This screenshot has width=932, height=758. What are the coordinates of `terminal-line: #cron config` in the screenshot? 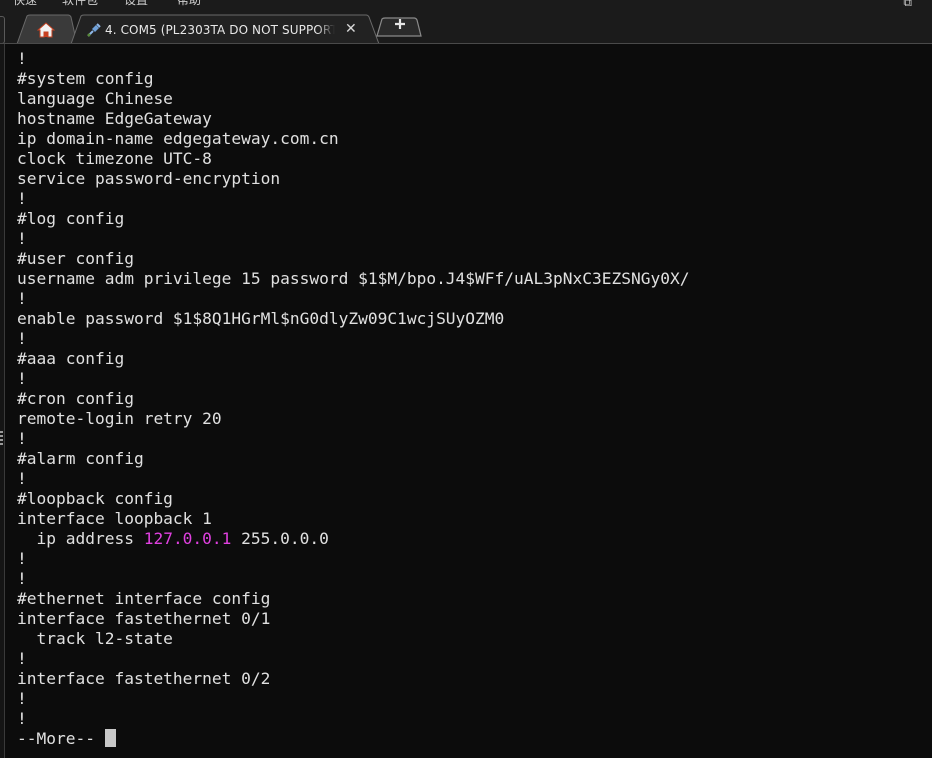 It's located at (75, 398).